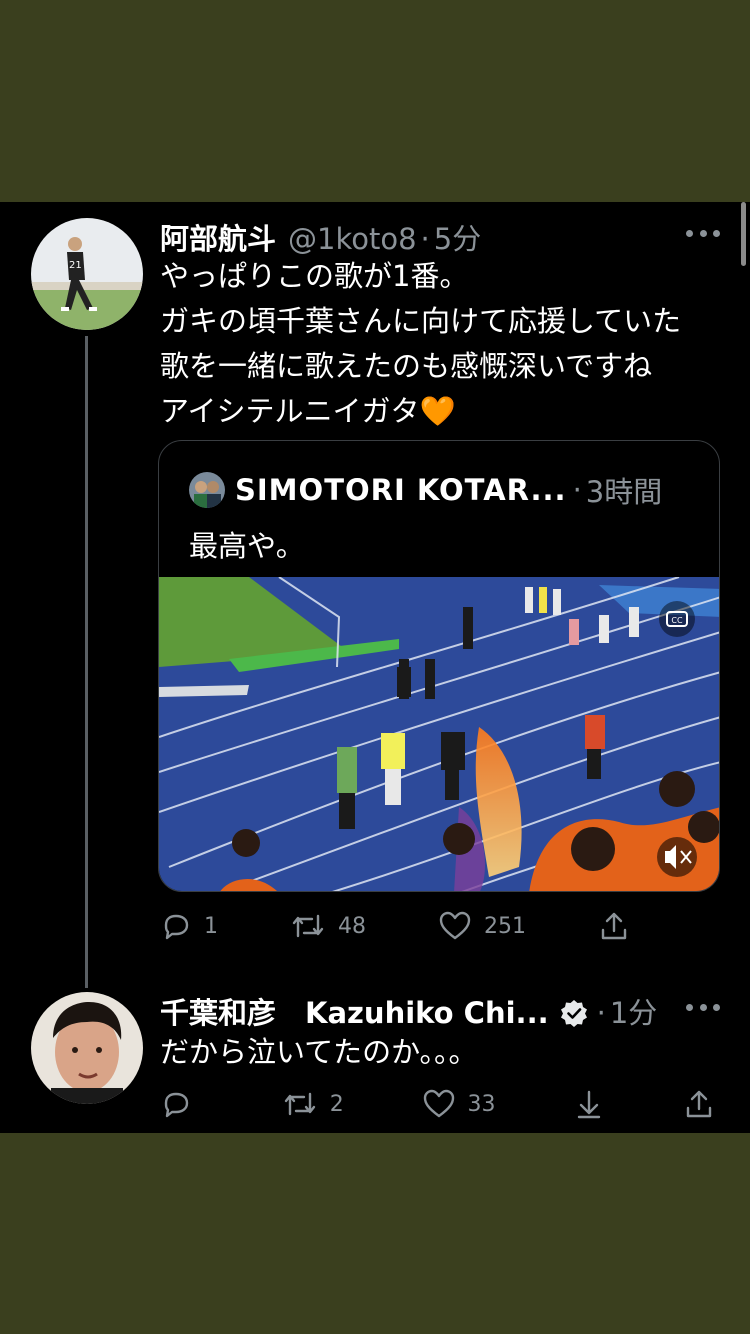  I want to click on timestamp: 5分, so click(457, 237).